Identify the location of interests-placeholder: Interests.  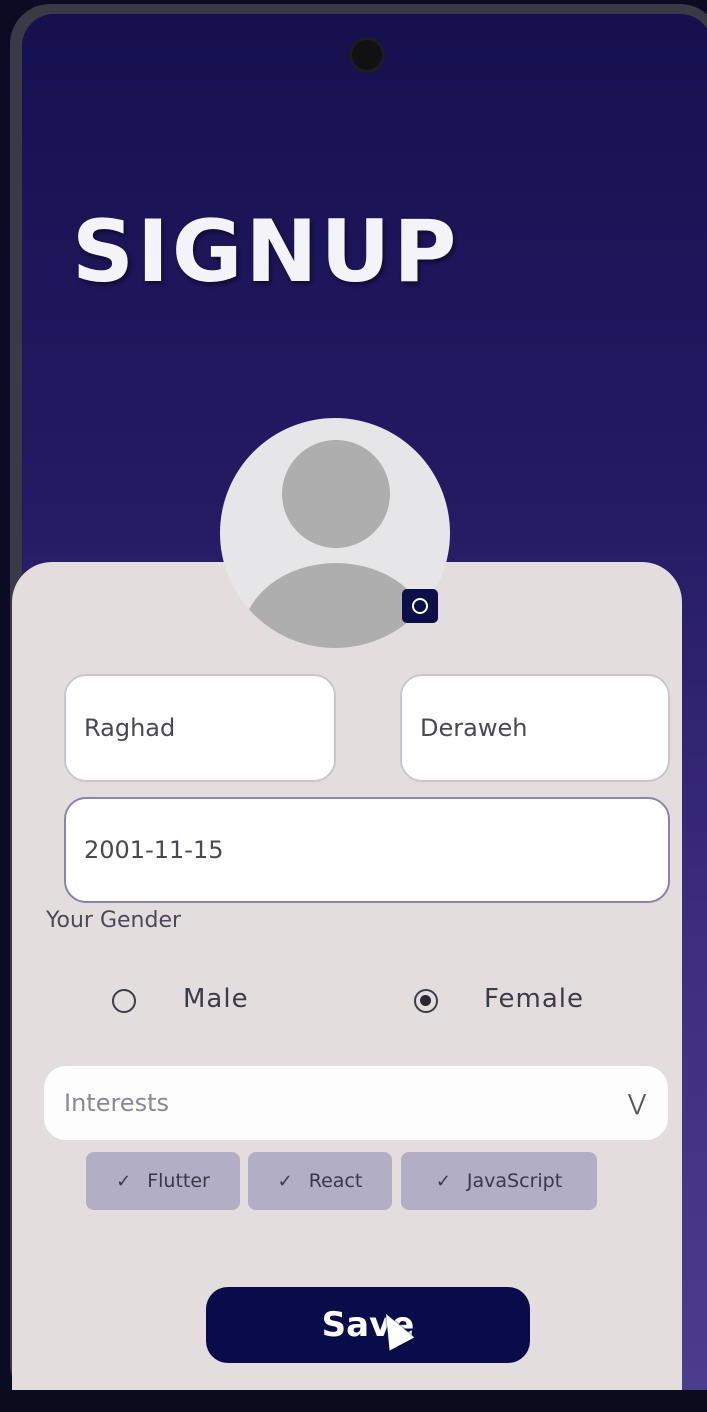
(116, 1103).